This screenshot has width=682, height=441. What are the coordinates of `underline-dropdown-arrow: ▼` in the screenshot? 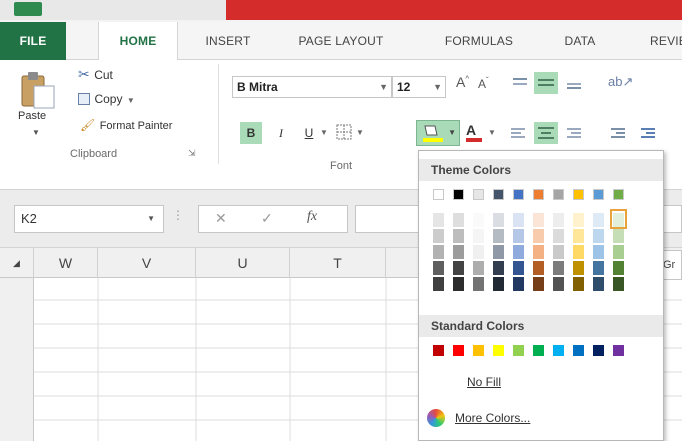 It's located at (324, 132).